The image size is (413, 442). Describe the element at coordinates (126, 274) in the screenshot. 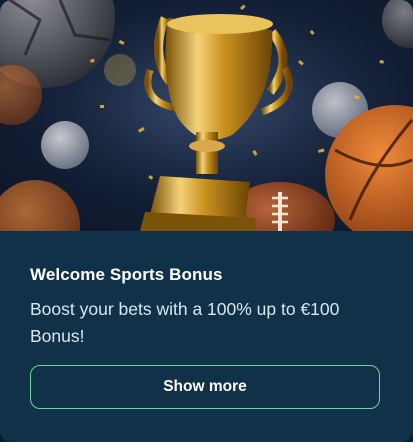

I see `promo-title: Welcome Sports Bonus` at that location.